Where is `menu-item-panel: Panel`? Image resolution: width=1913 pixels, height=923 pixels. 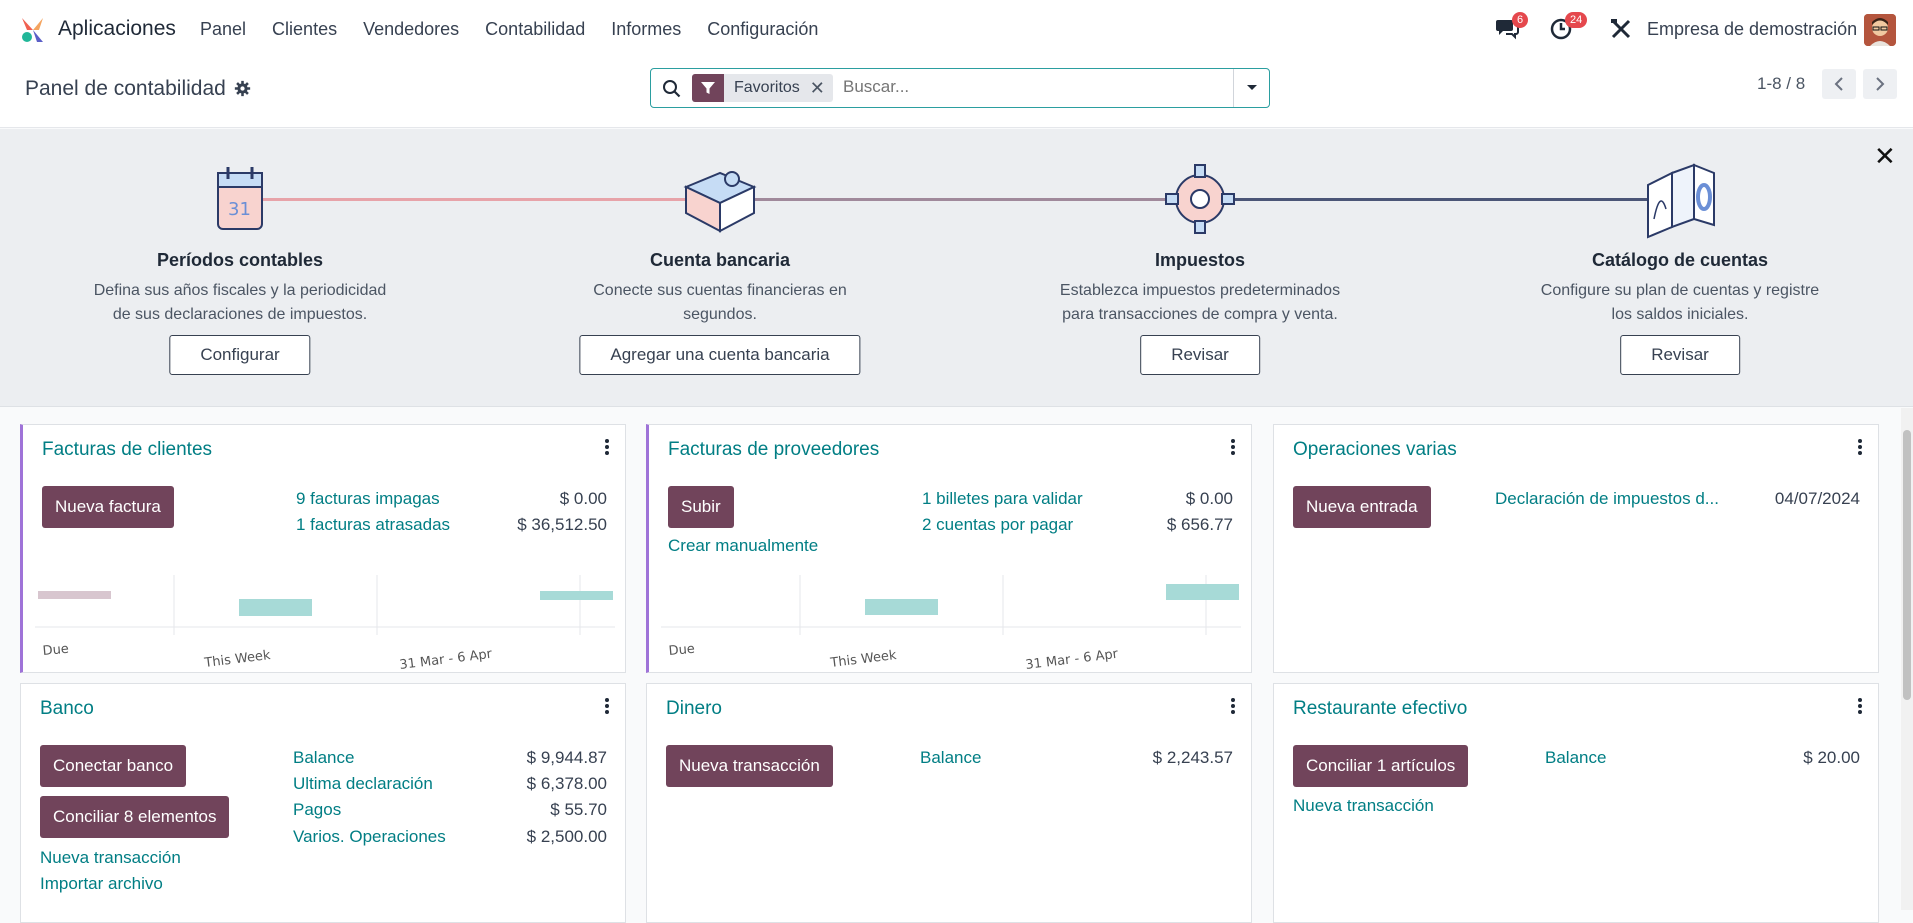 menu-item-panel: Panel is located at coordinates (223, 29).